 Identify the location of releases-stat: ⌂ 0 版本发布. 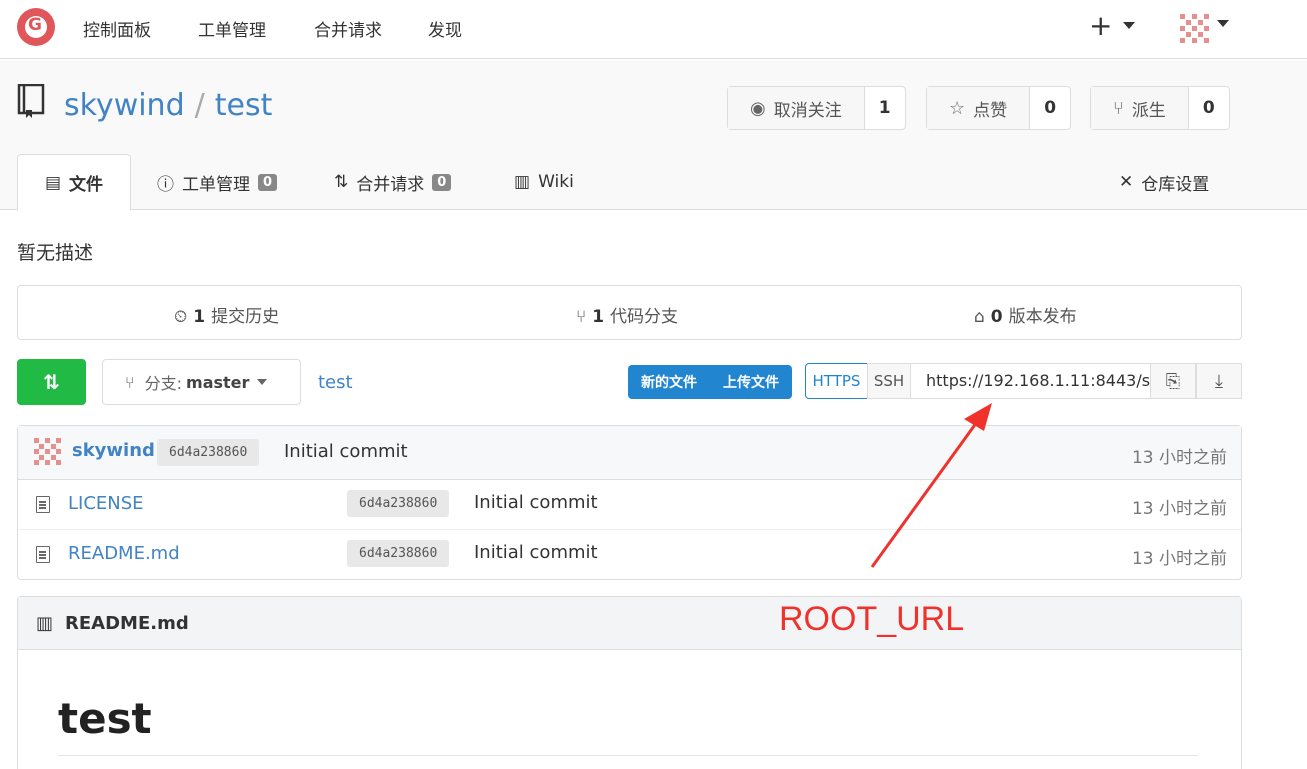
(1025, 314).